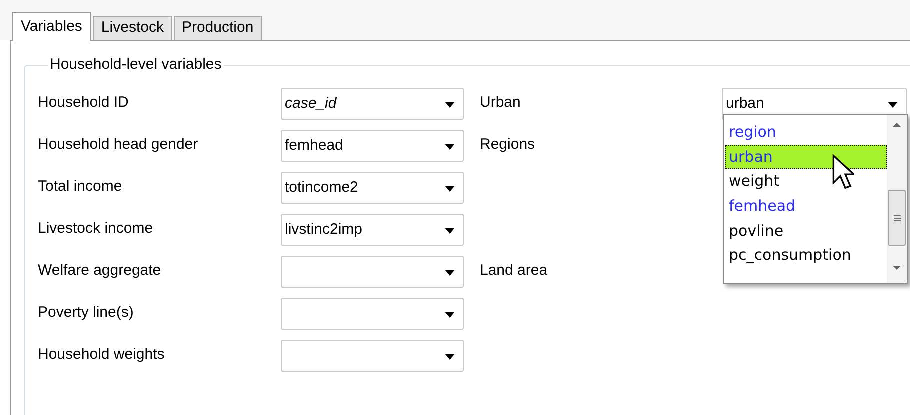 The image size is (910, 415). What do you see at coordinates (500, 103) in the screenshot?
I see `field-label: Urban` at bounding box center [500, 103].